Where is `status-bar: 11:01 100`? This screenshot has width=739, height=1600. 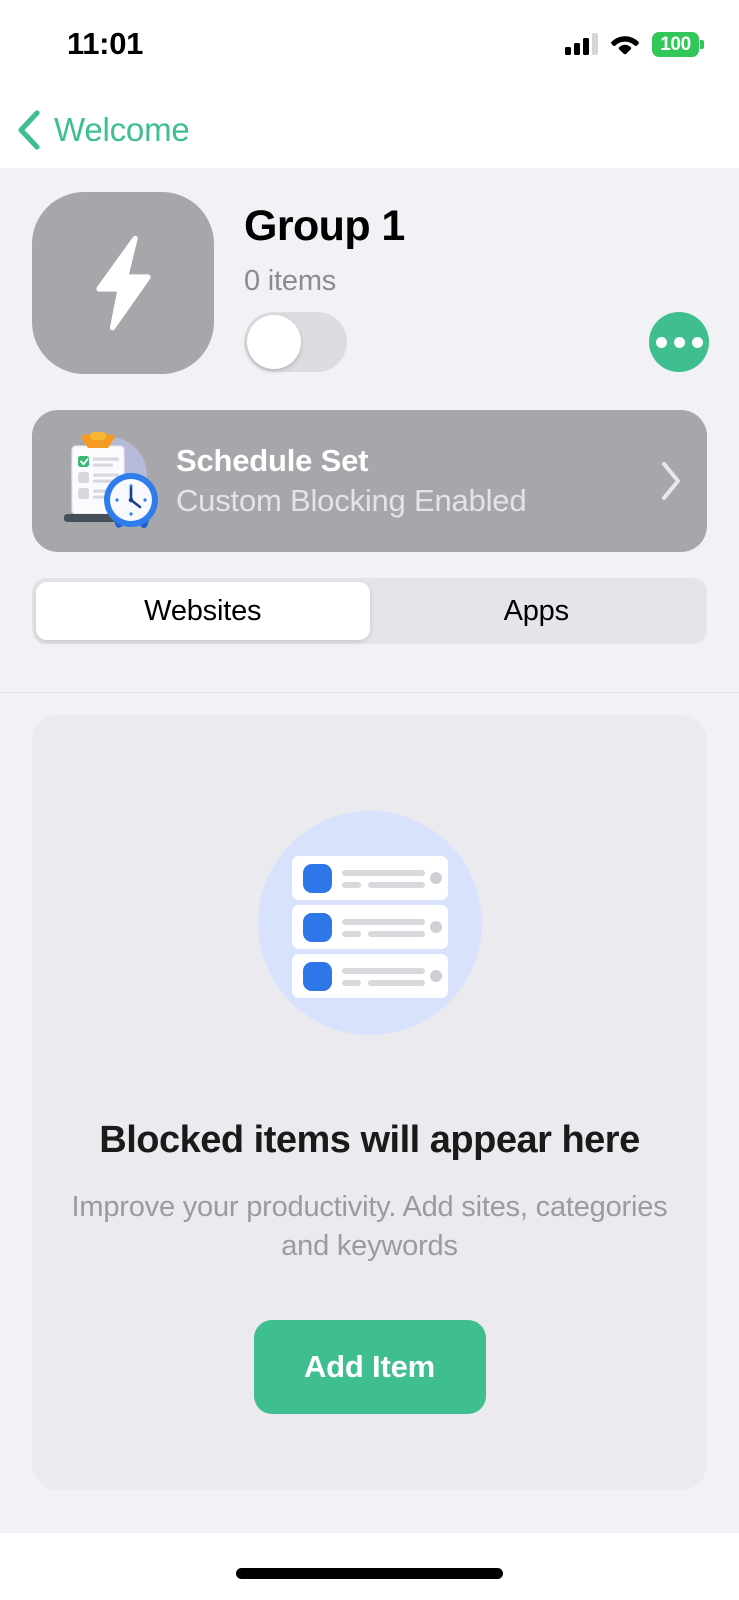
status-bar: 11:01 100 is located at coordinates (369, 46).